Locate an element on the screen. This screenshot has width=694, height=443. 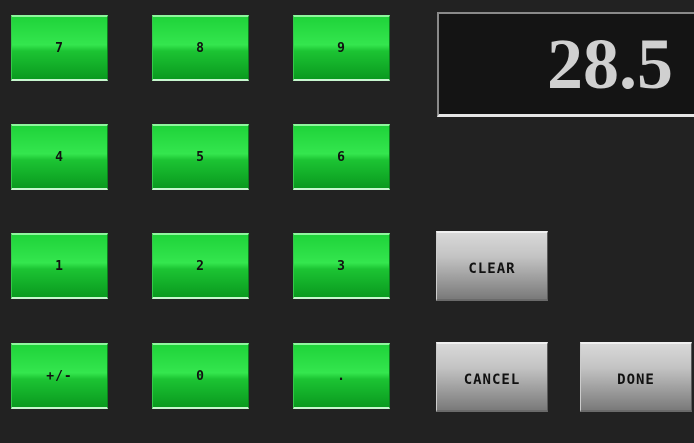
key-5: 5 is located at coordinates (200, 157).